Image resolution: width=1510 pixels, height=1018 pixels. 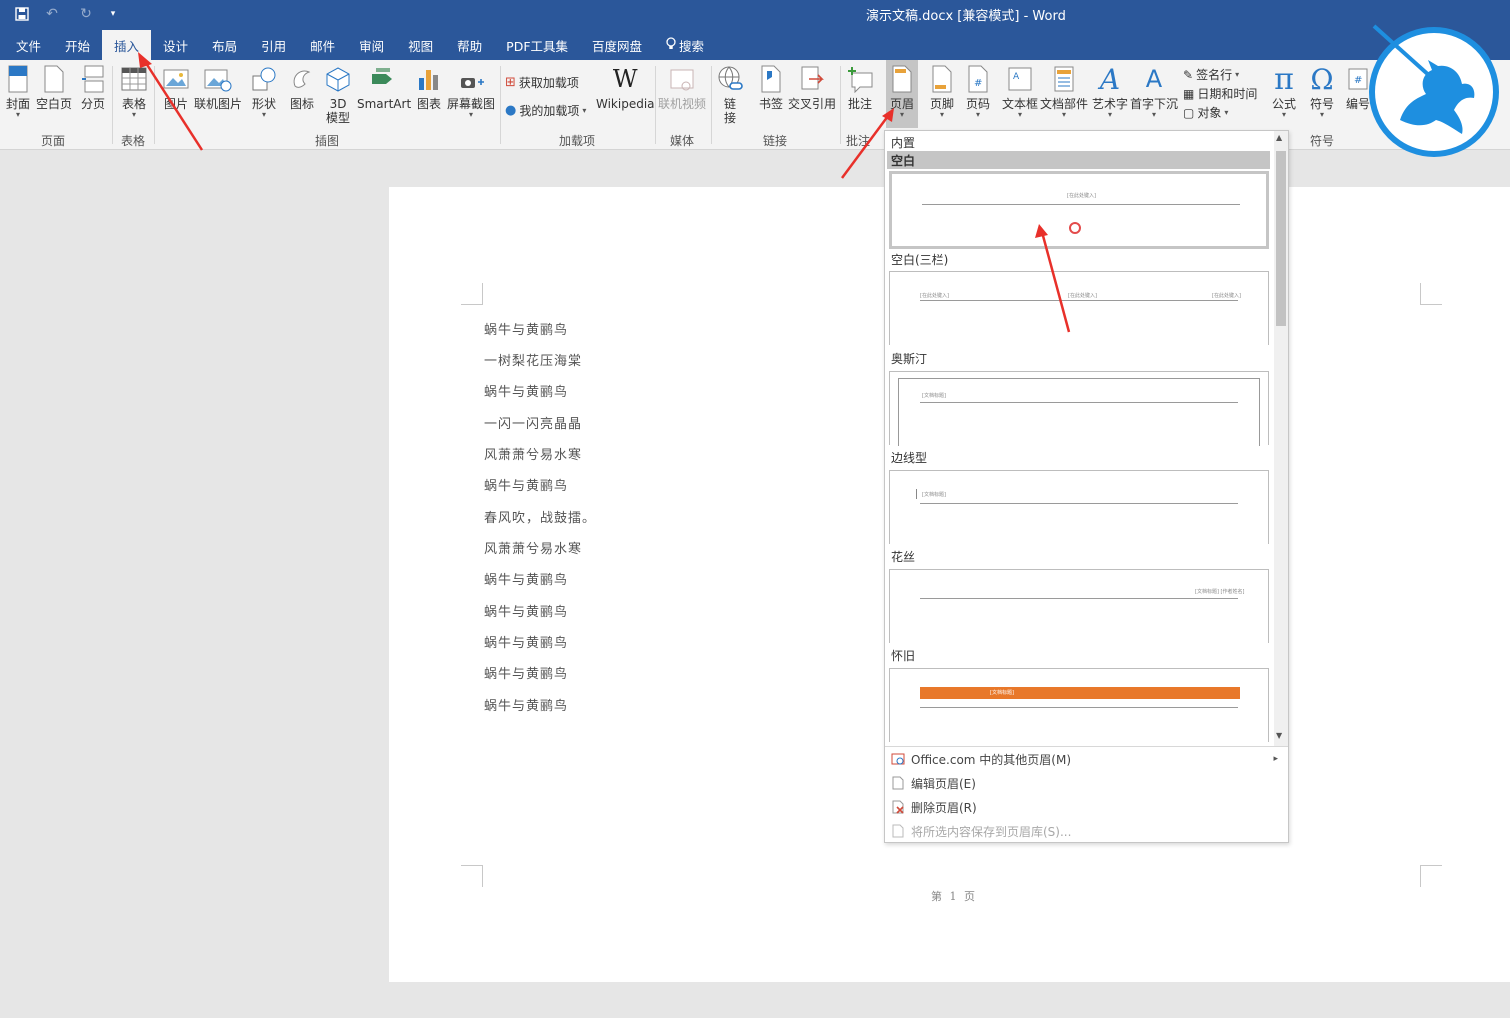 I want to click on arrow-to-insert-tab, so click(x=173, y=105).